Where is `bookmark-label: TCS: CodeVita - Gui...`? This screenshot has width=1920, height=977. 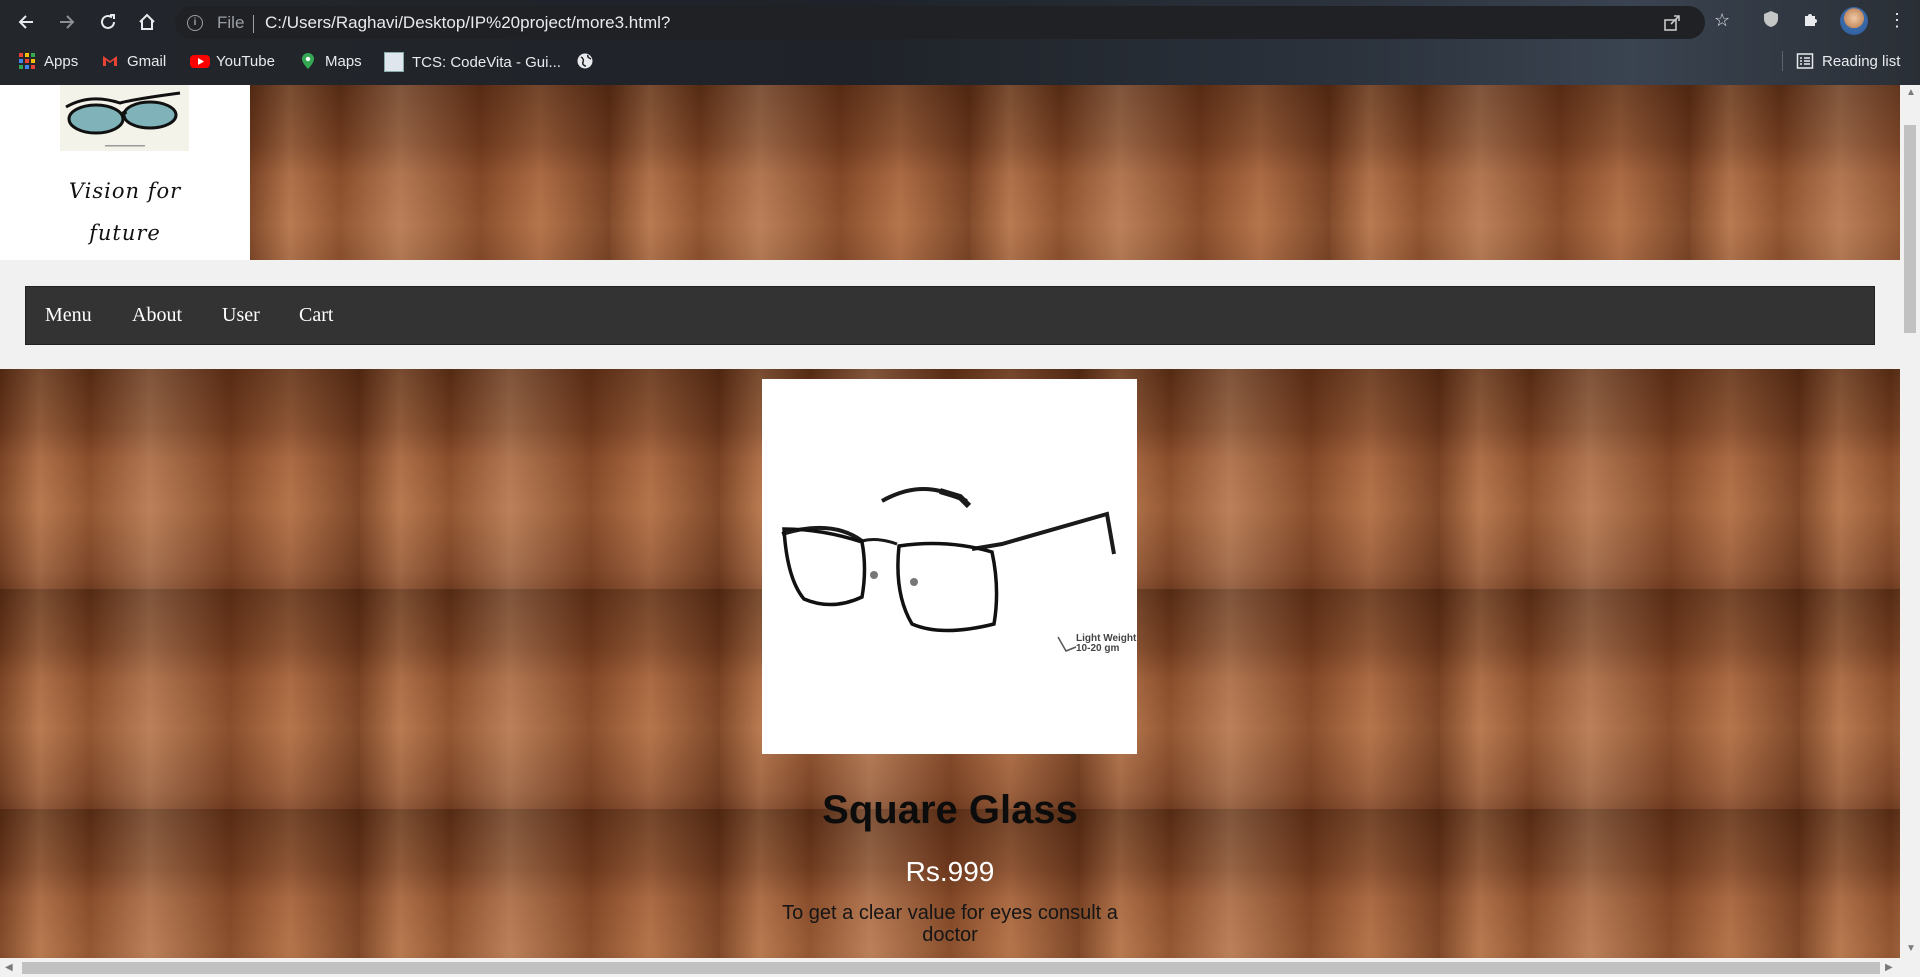
bookmark-label: TCS: CodeVita - Gui... is located at coordinates (486, 62).